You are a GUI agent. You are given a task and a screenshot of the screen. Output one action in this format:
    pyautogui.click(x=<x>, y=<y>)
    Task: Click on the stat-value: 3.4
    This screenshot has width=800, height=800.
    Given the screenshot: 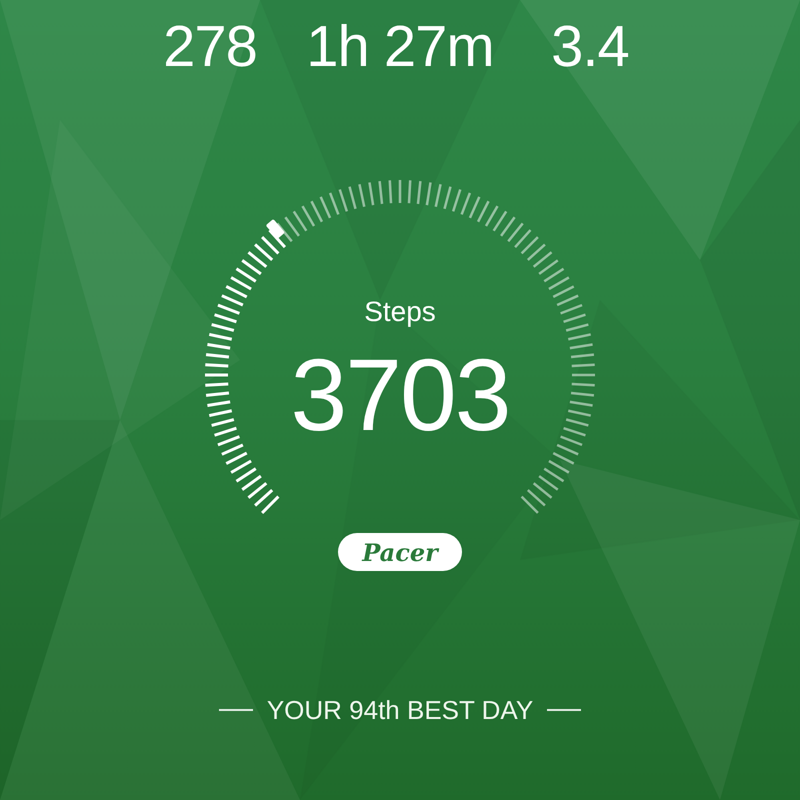 What is the action you would take?
    pyautogui.click(x=590, y=47)
    